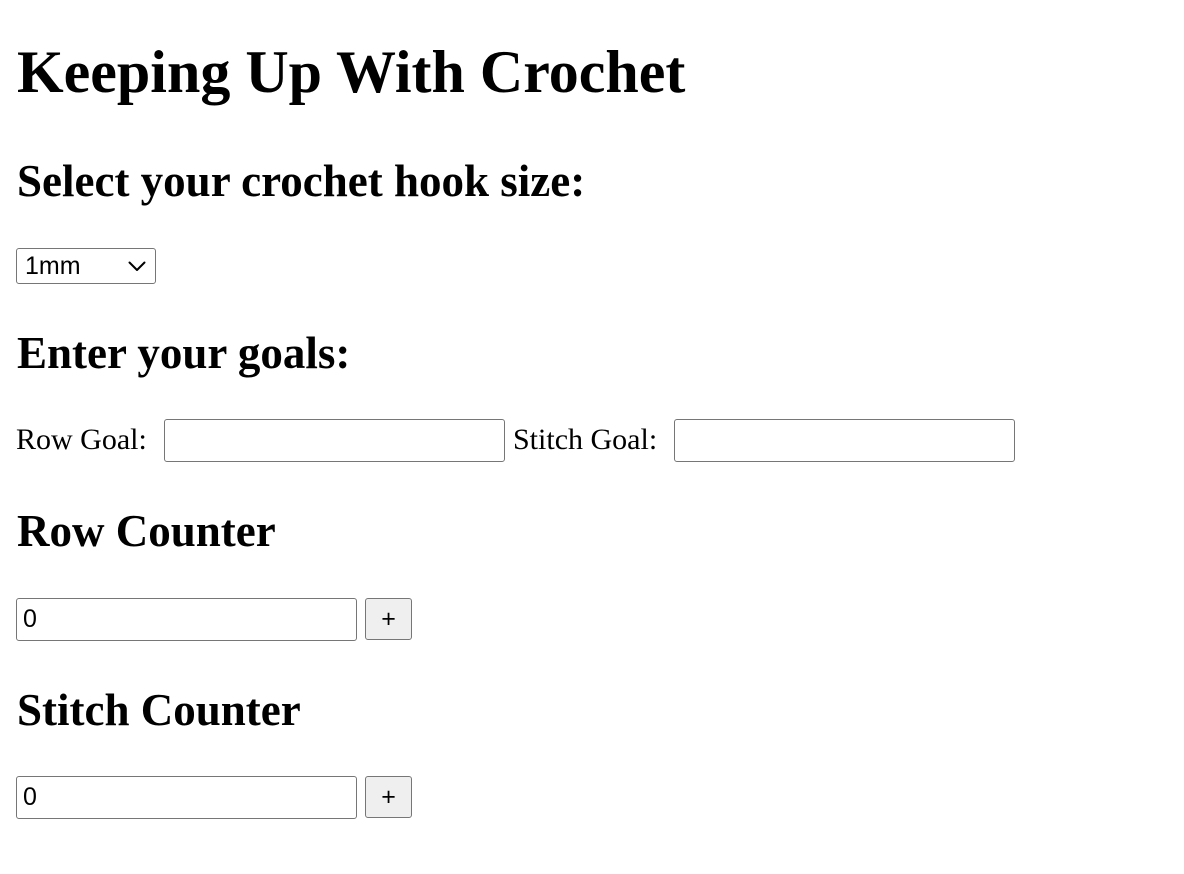 The height and width of the screenshot is (874, 1184). What do you see at coordinates (844, 440) in the screenshot?
I see `stitch-goal-input` at bounding box center [844, 440].